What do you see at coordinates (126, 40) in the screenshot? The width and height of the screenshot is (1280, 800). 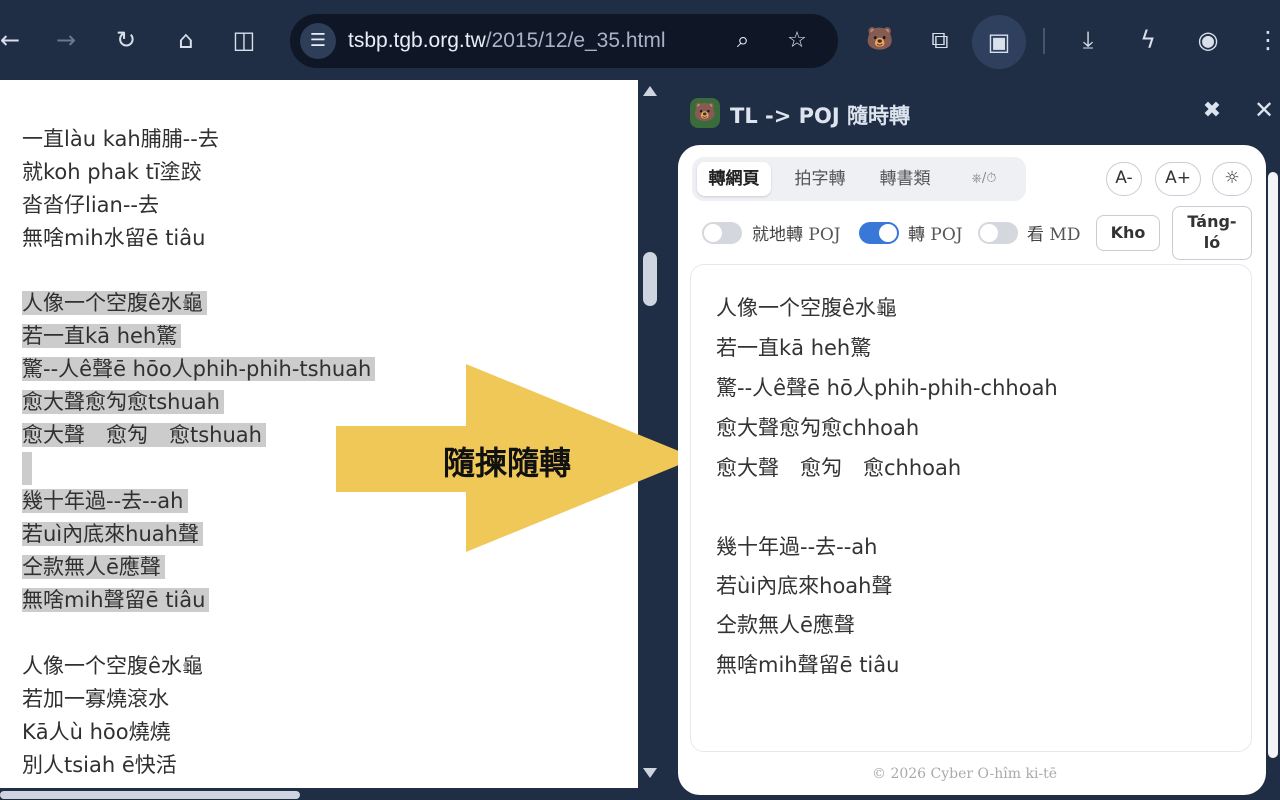 I see `reload-icon: ↻` at bounding box center [126, 40].